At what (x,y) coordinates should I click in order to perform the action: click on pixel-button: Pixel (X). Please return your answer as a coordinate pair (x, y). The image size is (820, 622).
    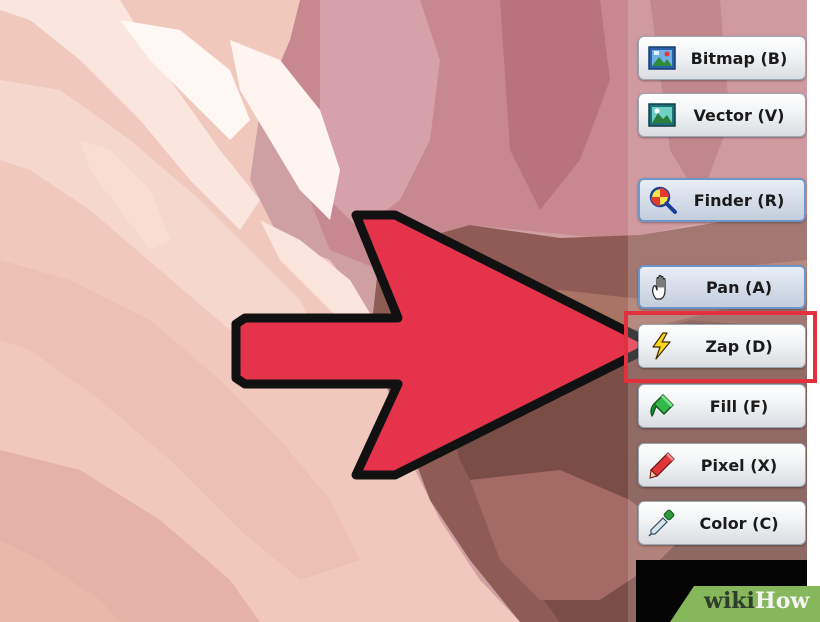
    Looking at the image, I should click on (722, 465).